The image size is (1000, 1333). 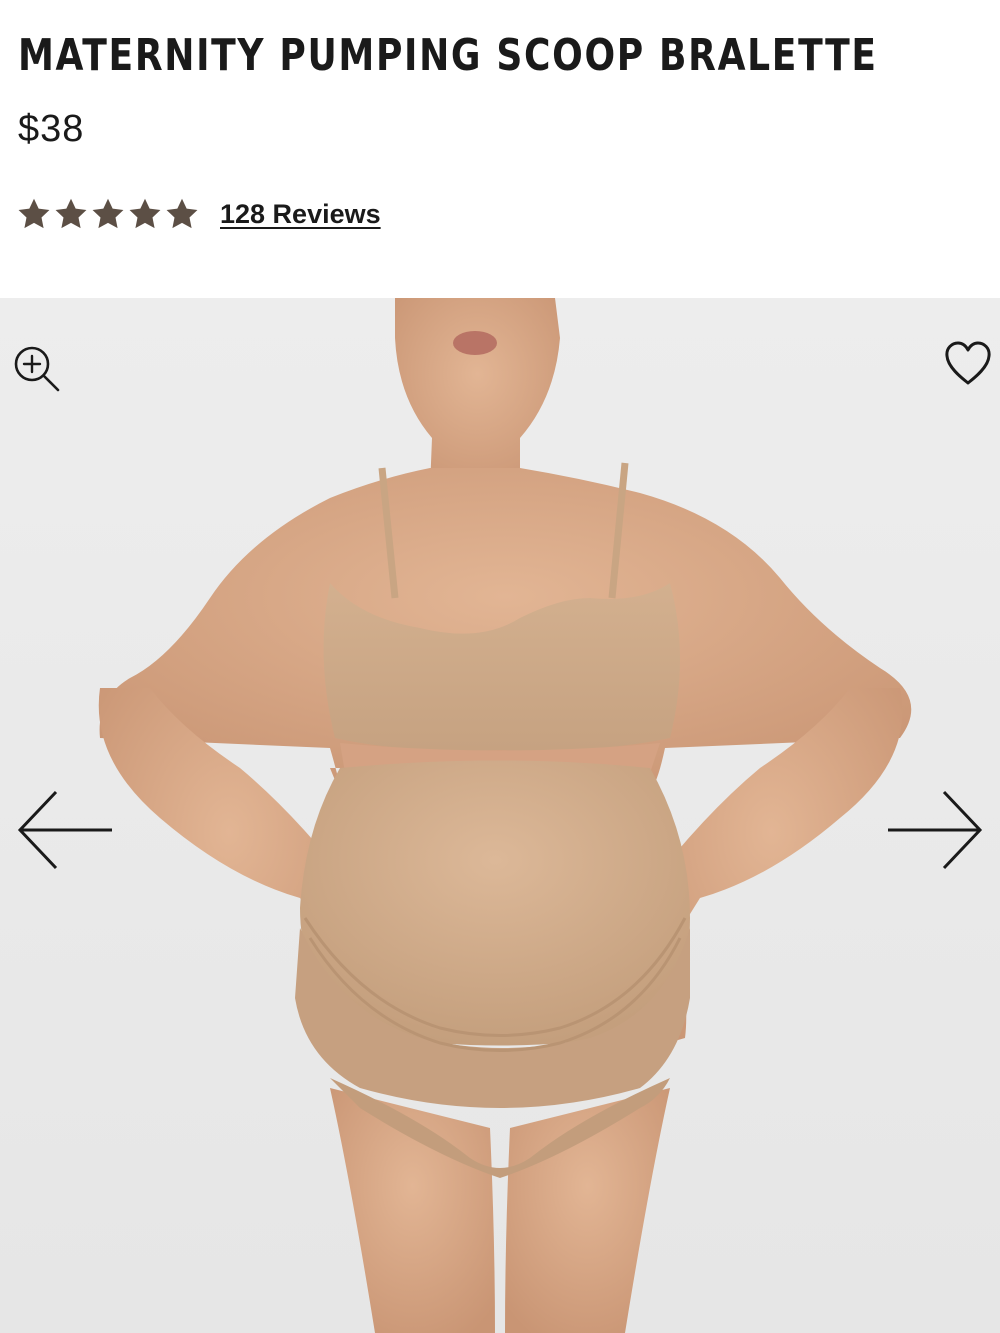 I want to click on arrow-right-icon, so click(x=934, y=830).